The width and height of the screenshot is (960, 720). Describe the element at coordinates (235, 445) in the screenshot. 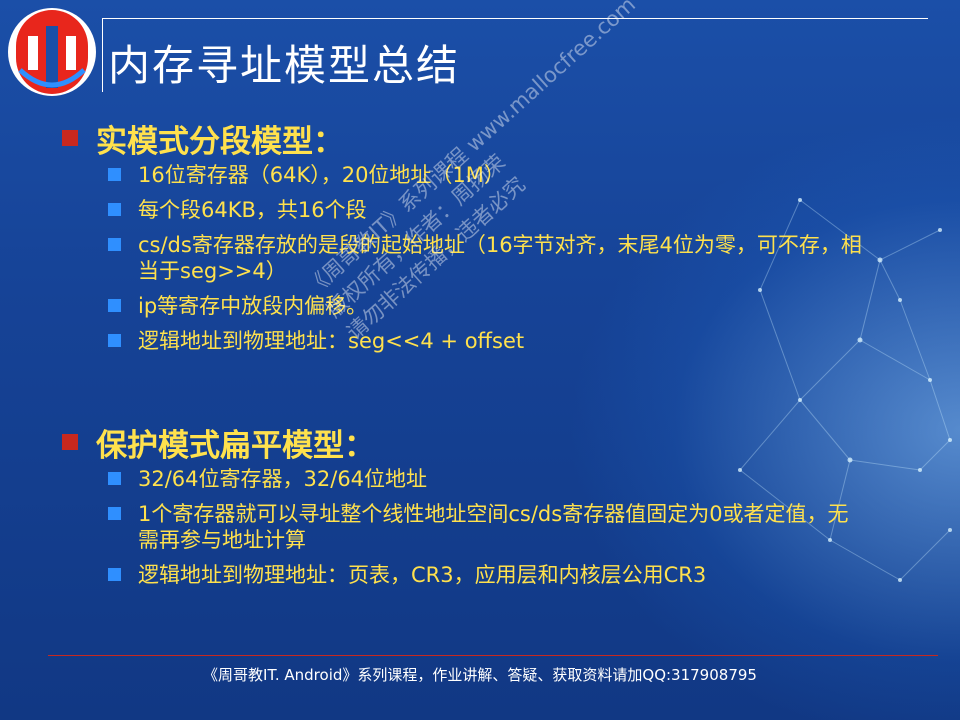

I see `section-title: 保护模式扁平模型：` at that location.